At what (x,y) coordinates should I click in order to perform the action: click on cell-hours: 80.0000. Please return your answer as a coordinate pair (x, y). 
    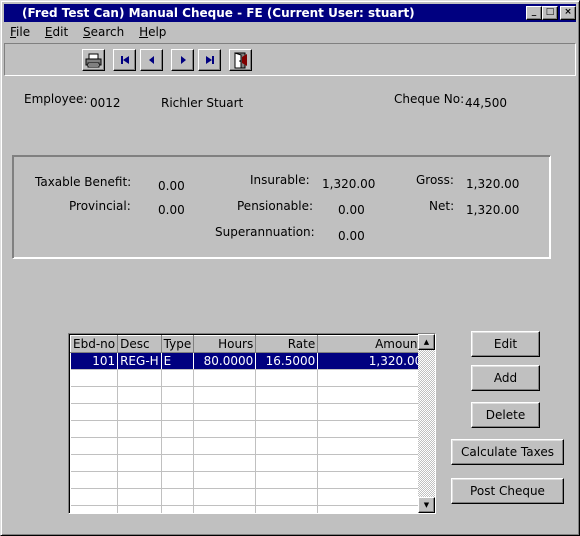
    Looking at the image, I should click on (225, 361).